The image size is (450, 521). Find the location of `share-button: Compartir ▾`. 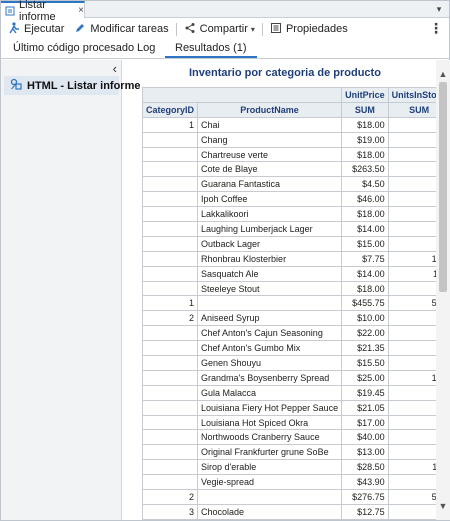

share-button: Compartir ▾ is located at coordinates (219, 29).